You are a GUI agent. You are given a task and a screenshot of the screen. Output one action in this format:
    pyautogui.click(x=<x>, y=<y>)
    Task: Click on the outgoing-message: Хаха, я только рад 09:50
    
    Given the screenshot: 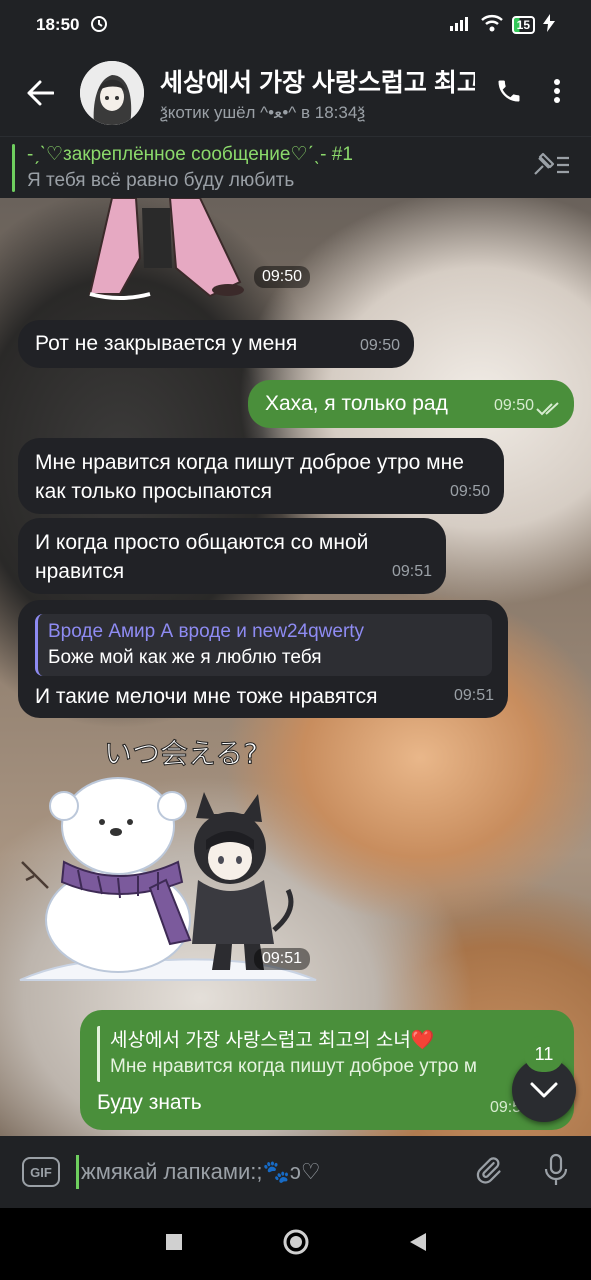 What is the action you would take?
    pyautogui.click(x=411, y=404)
    